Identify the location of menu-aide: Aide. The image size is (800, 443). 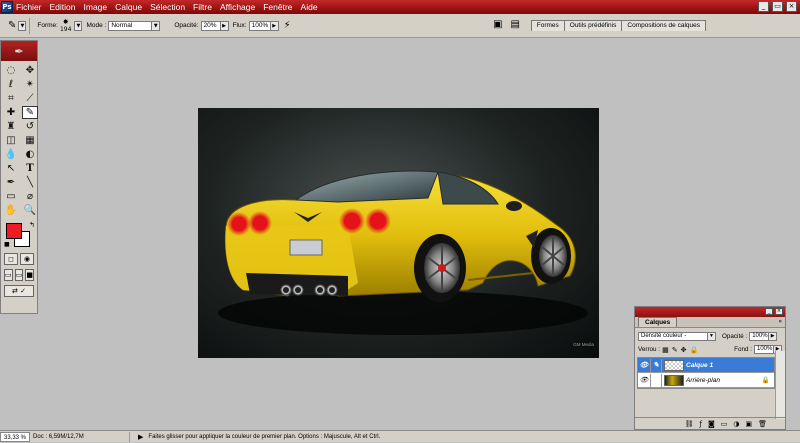
(309, 7).